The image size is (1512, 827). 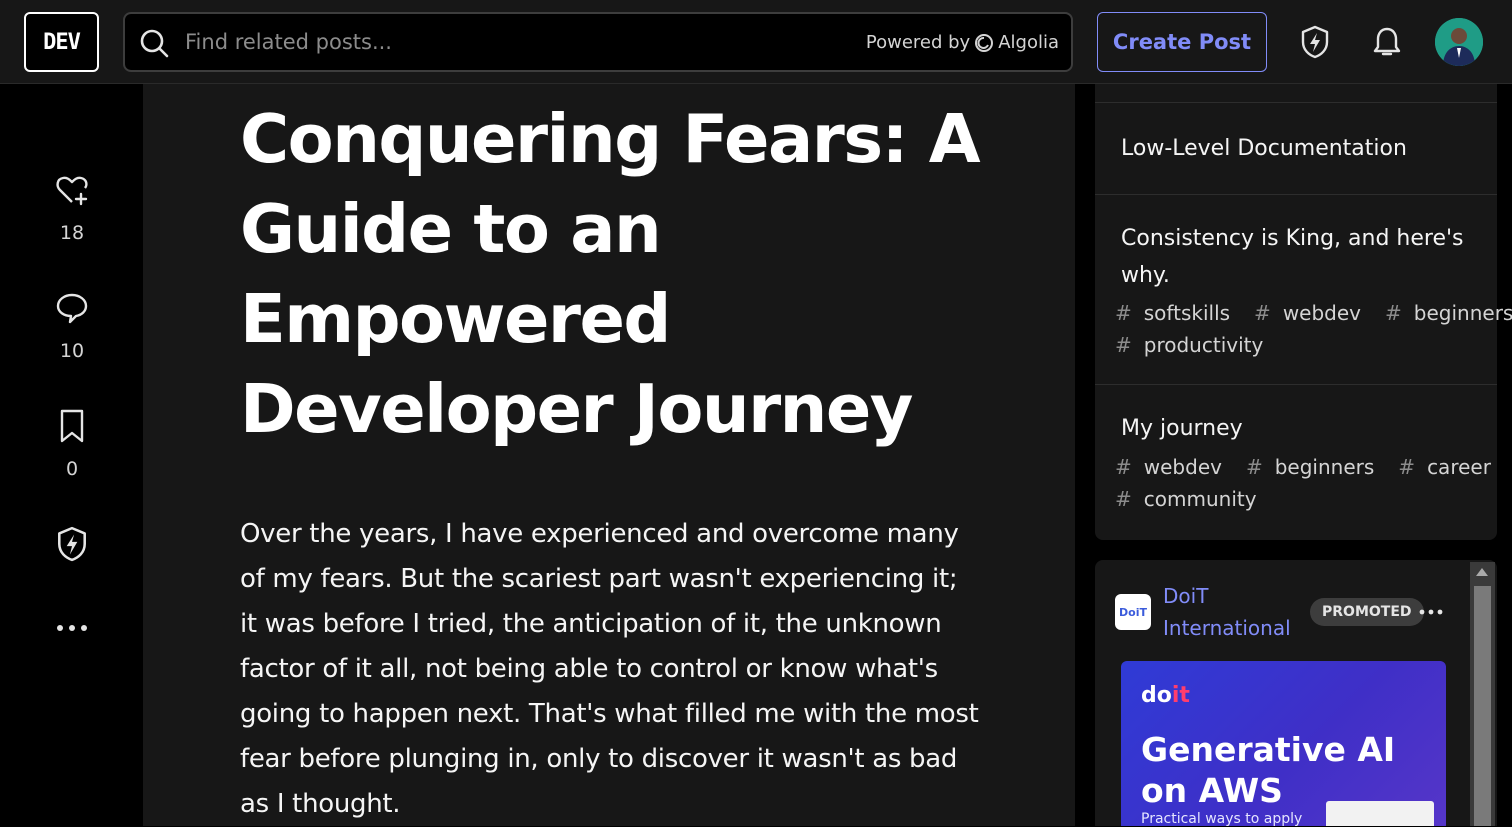 I want to click on bookmark-action: 0, so click(x=72, y=444).